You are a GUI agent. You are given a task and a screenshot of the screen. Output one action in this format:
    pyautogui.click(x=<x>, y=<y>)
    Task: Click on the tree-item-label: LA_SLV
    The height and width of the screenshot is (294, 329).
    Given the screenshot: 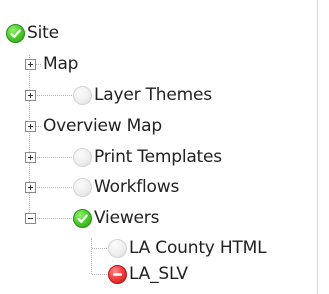 What is the action you would take?
    pyautogui.click(x=158, y=274)
    